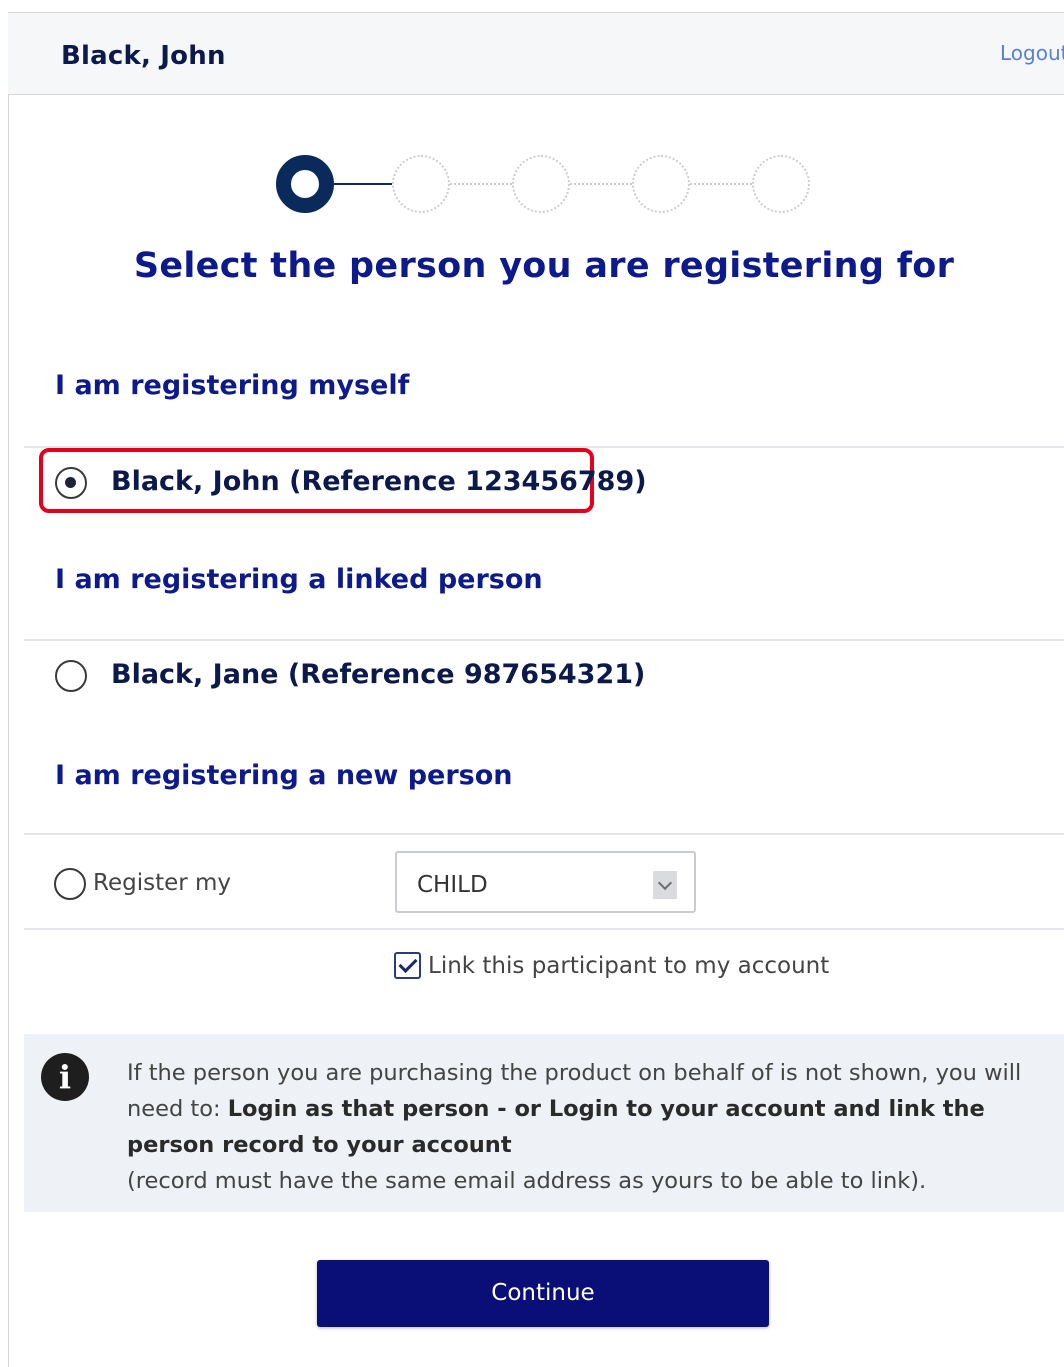 The image size is (1064, 1367). I want to click on option-label-linked-person: Black, Jane (Reference 987654321), so click(378, 674).